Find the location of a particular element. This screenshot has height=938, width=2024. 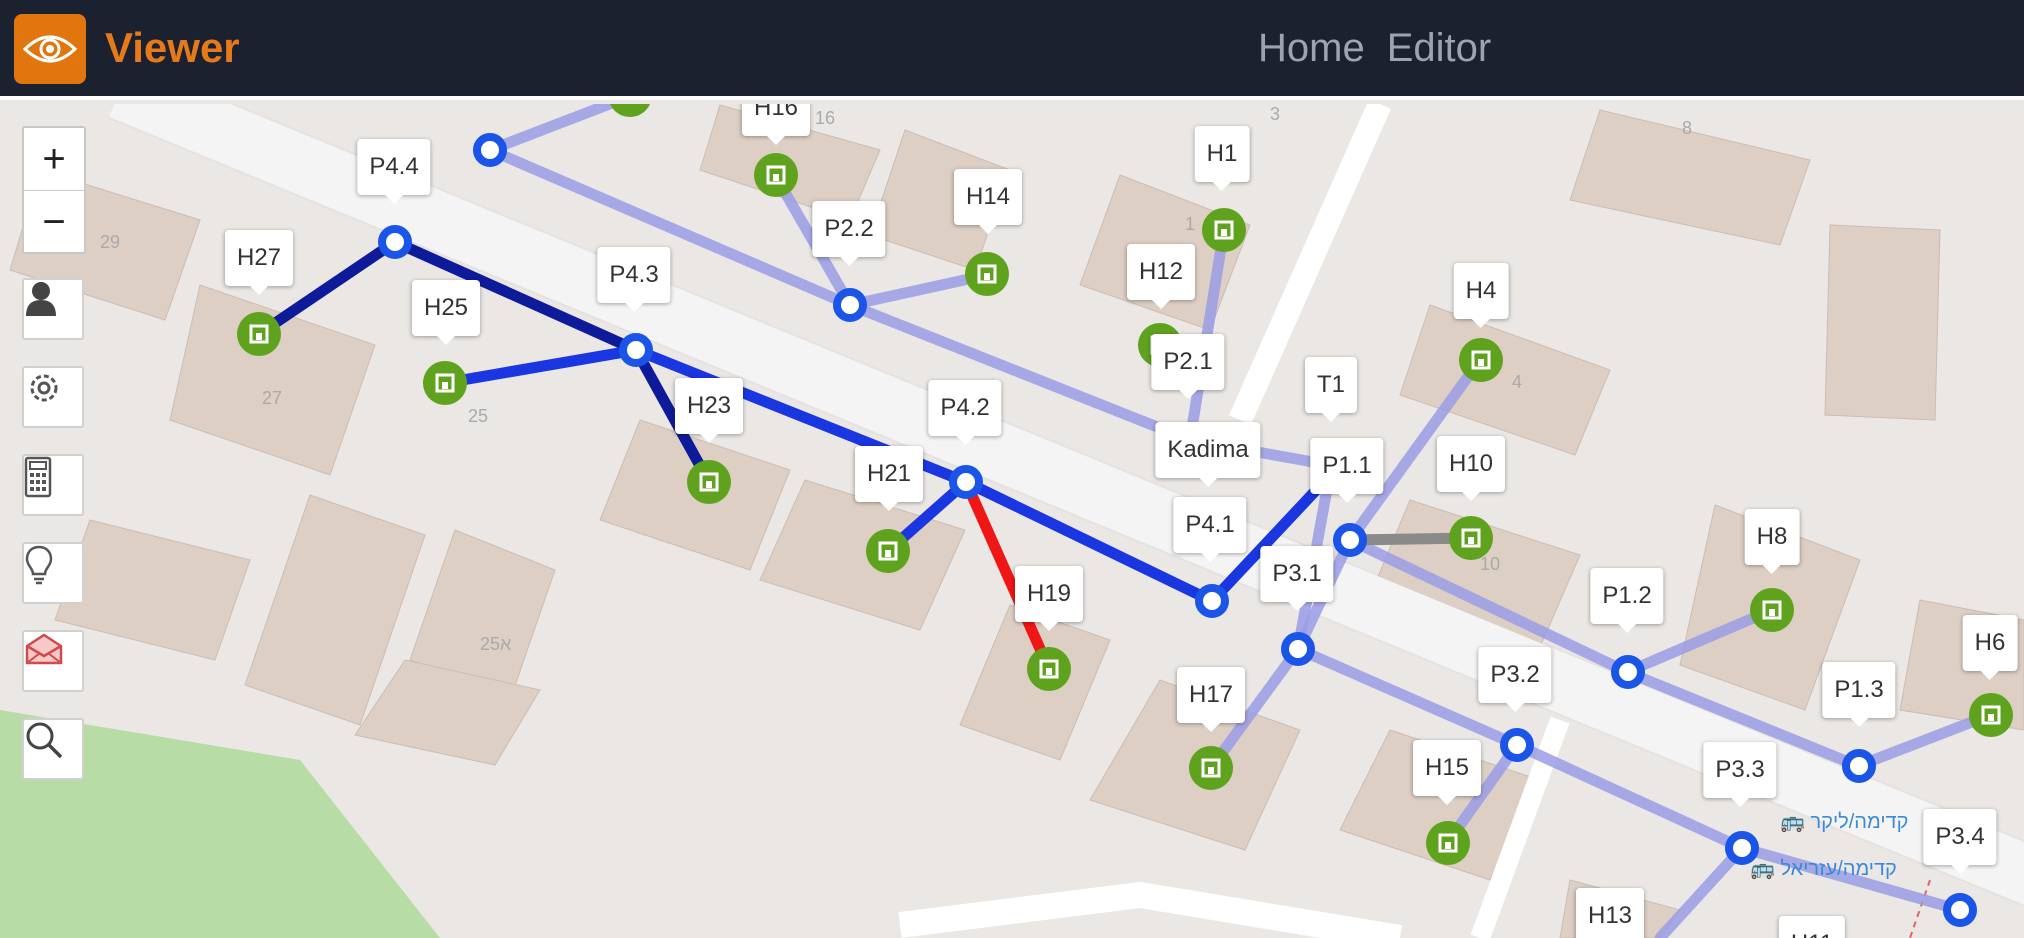

node-label-p32: P3.2 is located at coordinates (1515, 679).